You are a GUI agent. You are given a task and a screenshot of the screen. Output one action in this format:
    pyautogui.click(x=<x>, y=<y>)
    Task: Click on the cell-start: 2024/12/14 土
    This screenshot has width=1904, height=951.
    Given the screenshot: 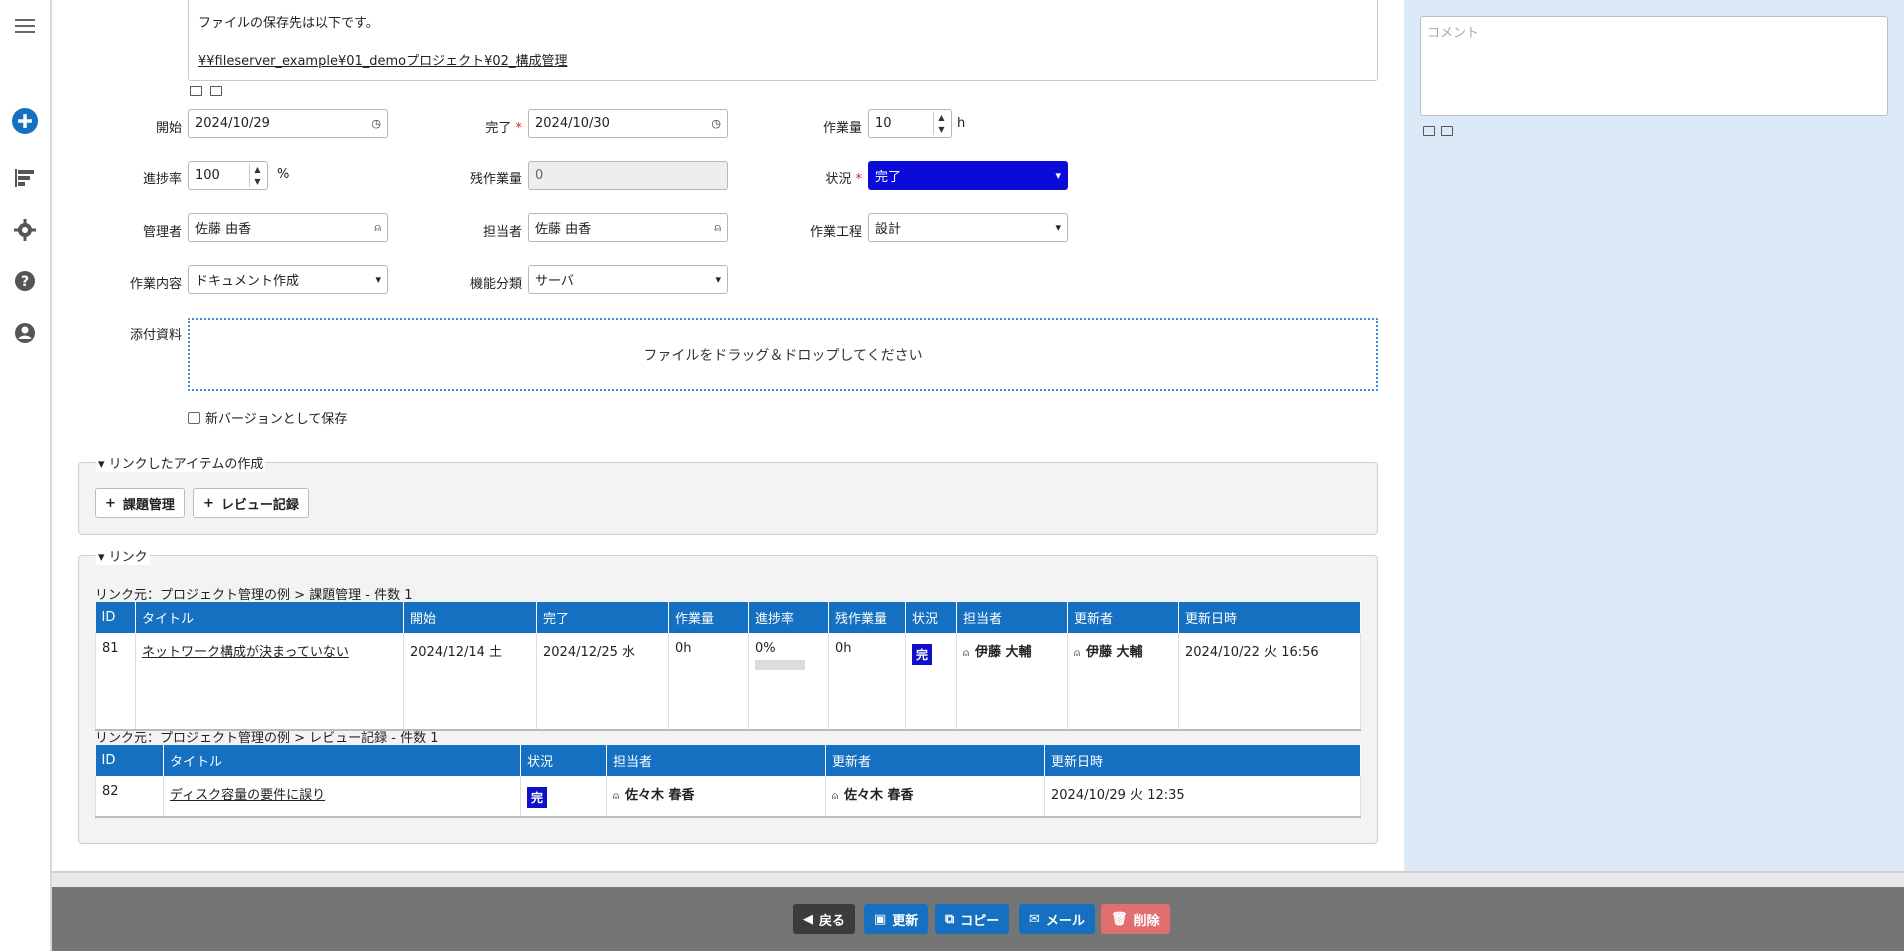 What is the action you would take?
    pyautogui.click(x=470, y=682)
    